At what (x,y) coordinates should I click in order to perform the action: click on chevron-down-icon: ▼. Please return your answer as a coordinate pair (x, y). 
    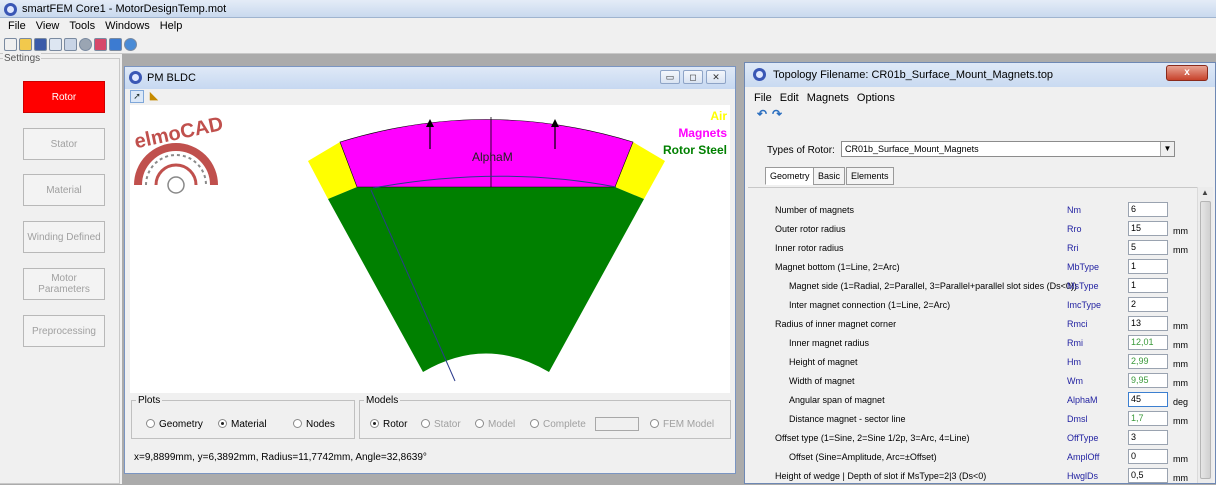
    Looking at the image, I should click on (1167, 149).